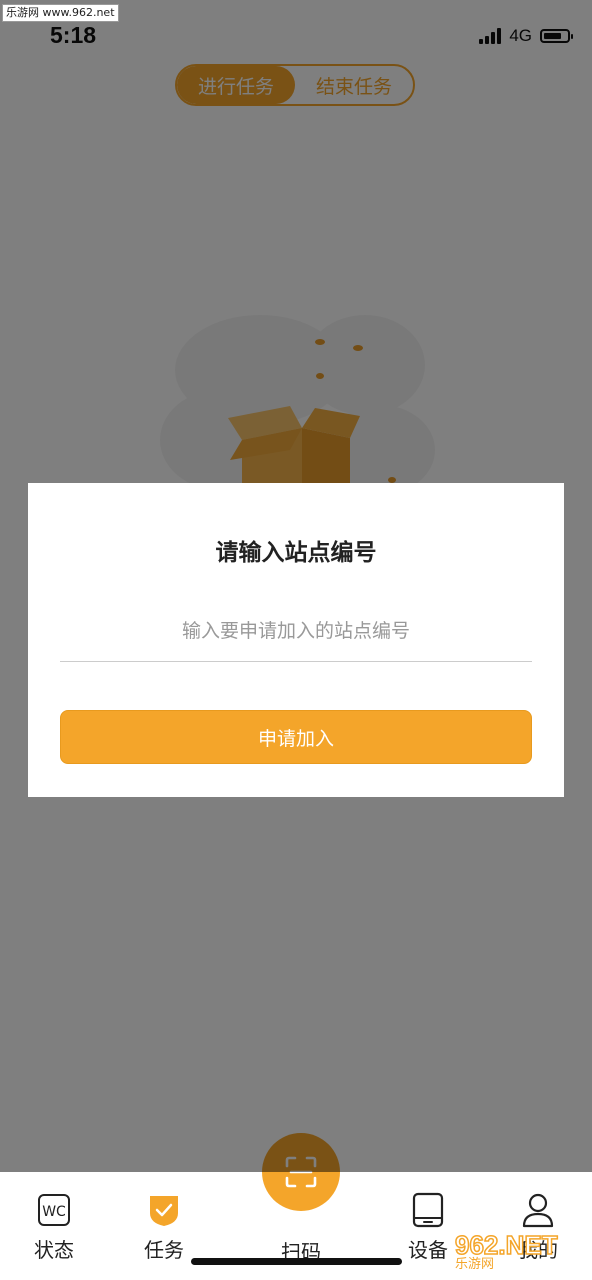 The width and height of the screenshot is (592, 1280). What do you see at coordinates (54, 1250) in the screenshot?
I see `tab-status-label: 状态` at bounding box center [54, 1250].